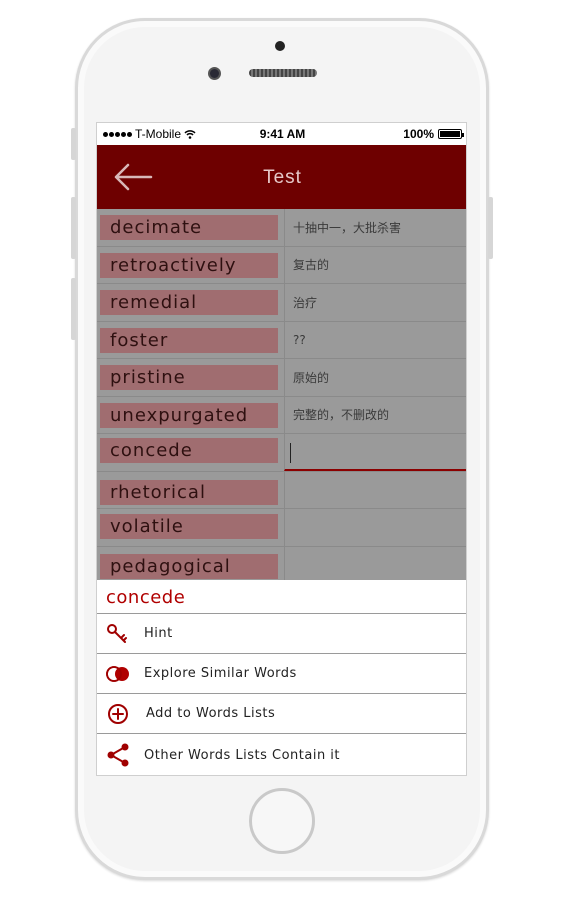 The width and height of the screenshot is (564, 898). Describe the element at coordinates (117, 673) in the screenshot. I see `venn-icon` at that location.